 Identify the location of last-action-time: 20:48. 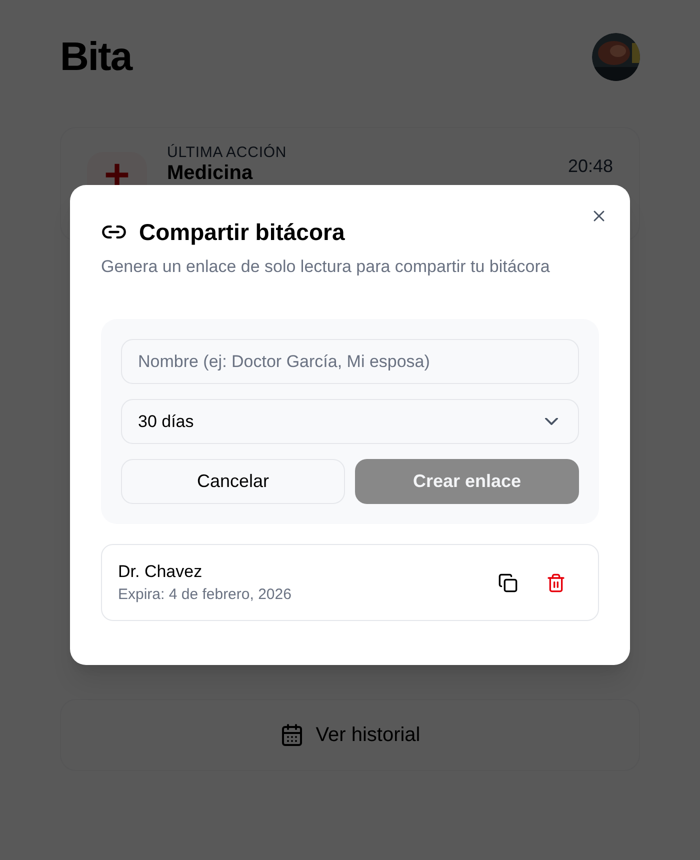
(590, 166).